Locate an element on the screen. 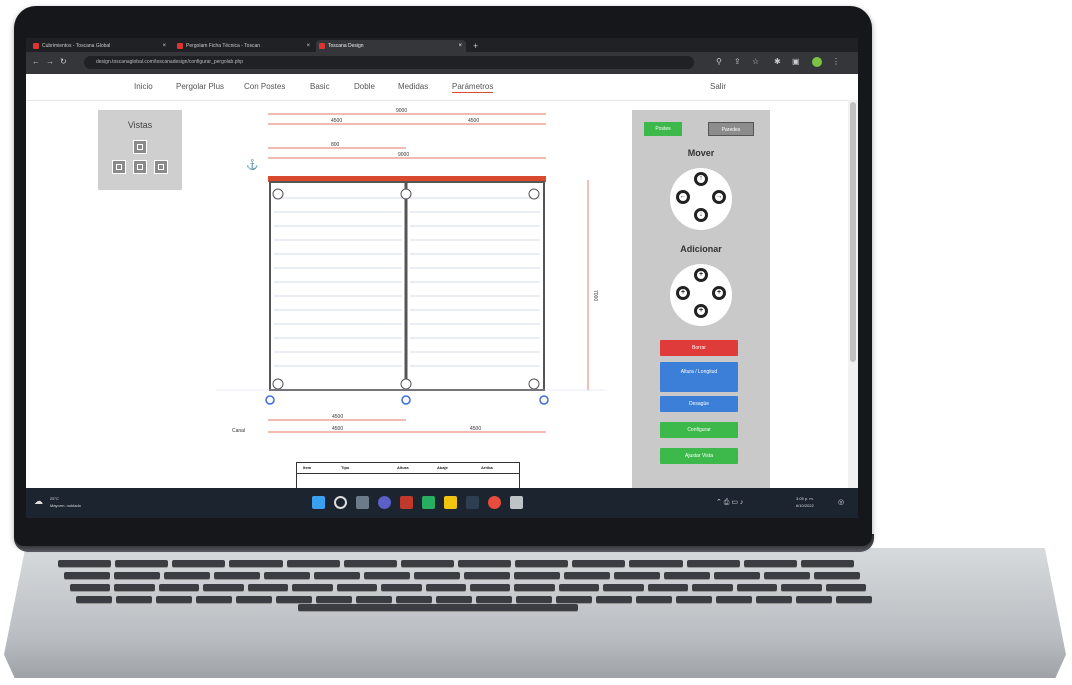 The image size is (1072, 685). search-icon: ⚲ is located at coordinates (719, 62).